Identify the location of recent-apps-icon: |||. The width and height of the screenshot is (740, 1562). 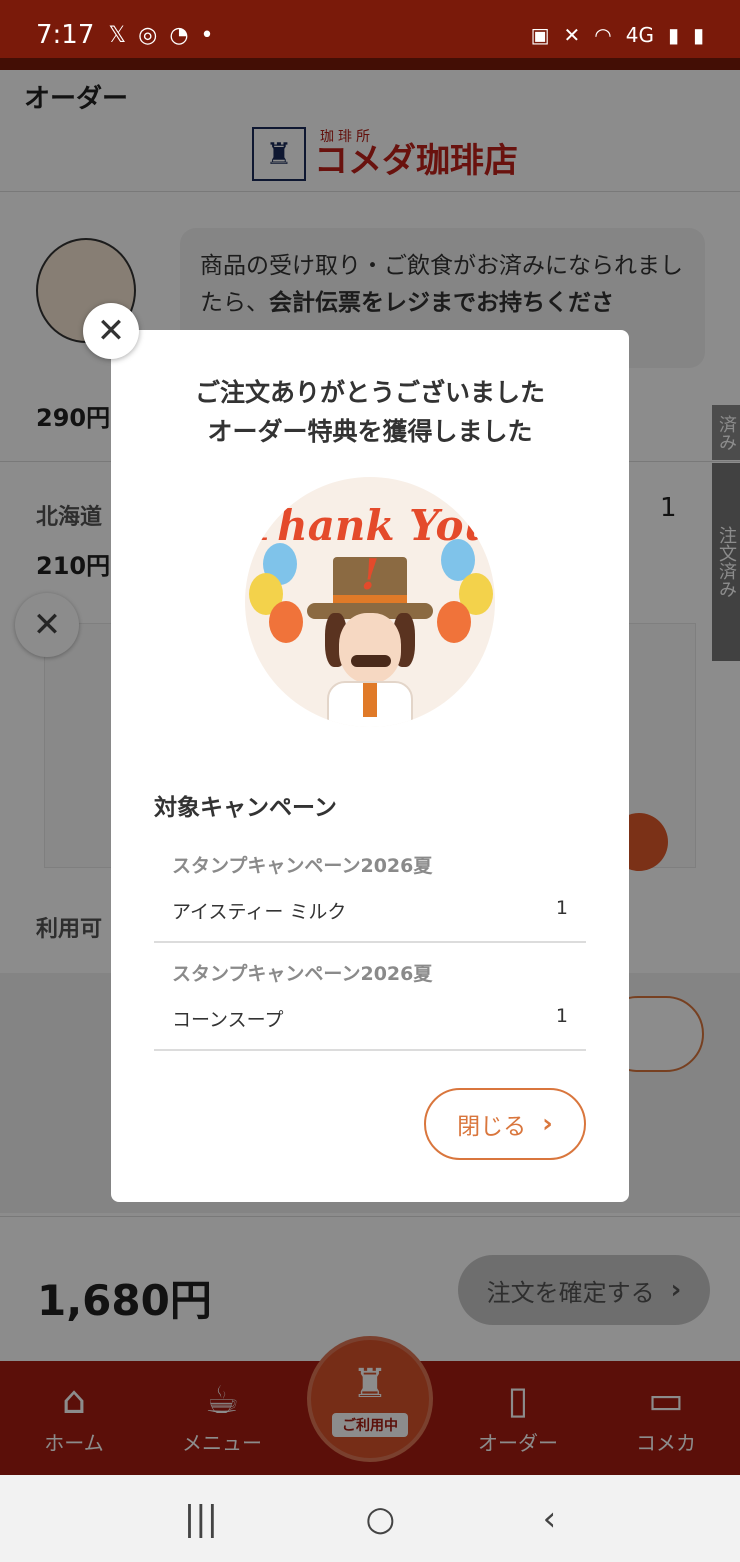
(201, 1519).